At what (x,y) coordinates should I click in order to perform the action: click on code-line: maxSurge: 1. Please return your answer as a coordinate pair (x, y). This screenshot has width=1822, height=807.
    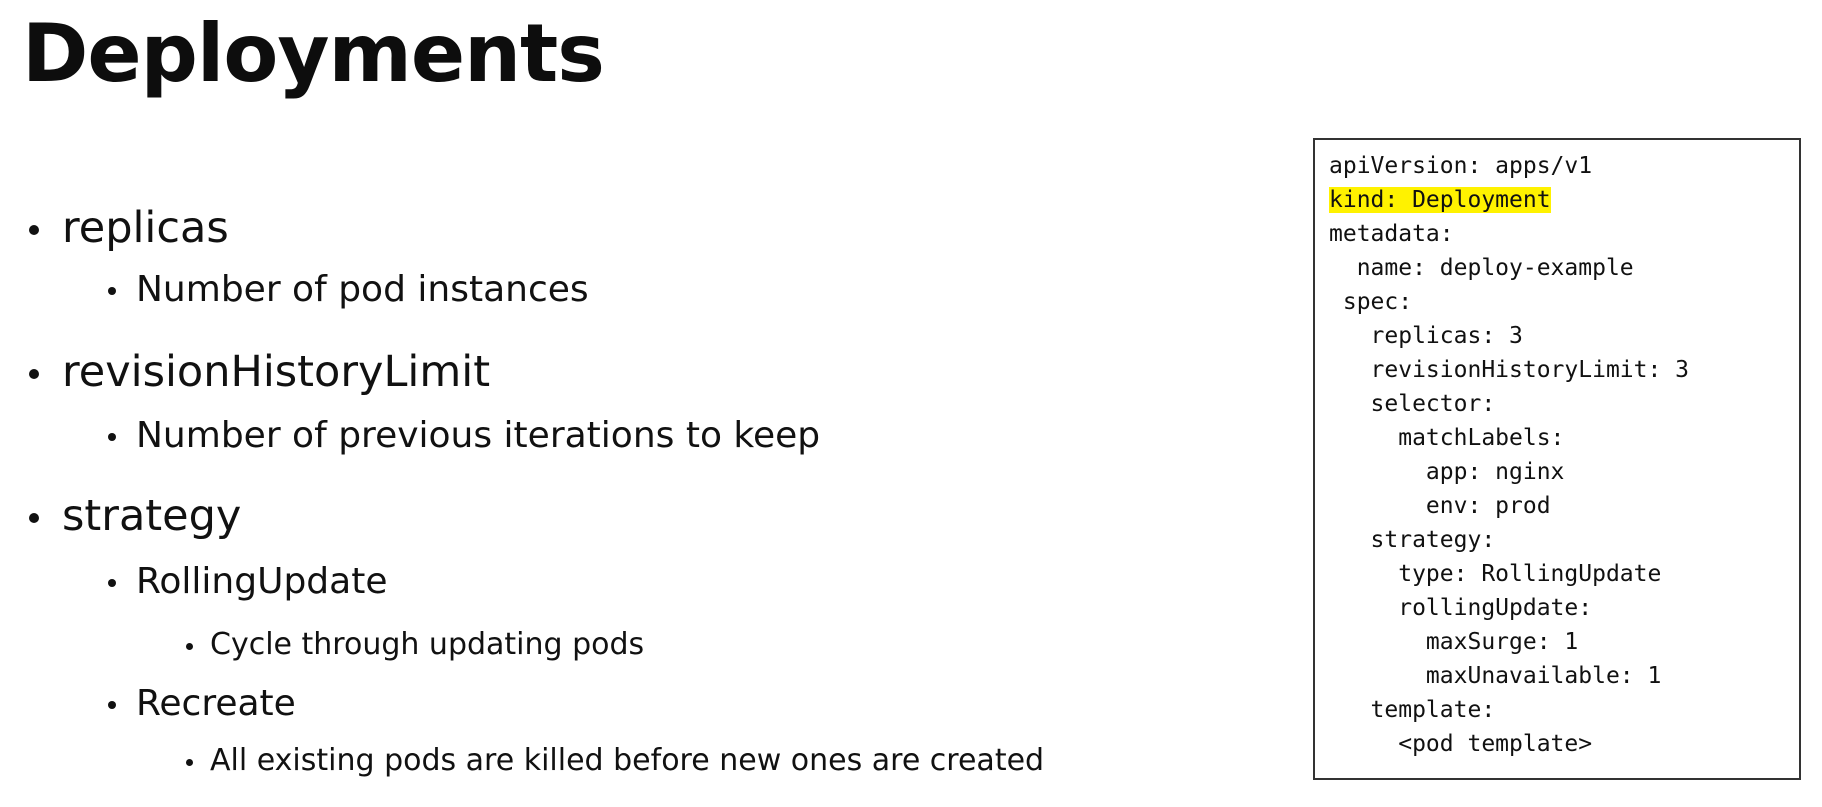
    Looking at the image, I should click on (1454, 642).